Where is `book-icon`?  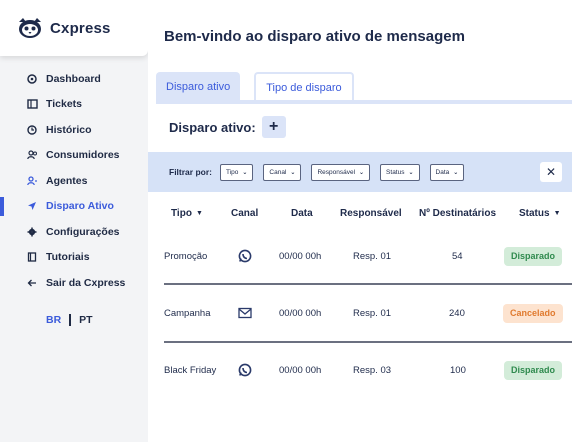 book-icon is located at coordinates (32, 257).